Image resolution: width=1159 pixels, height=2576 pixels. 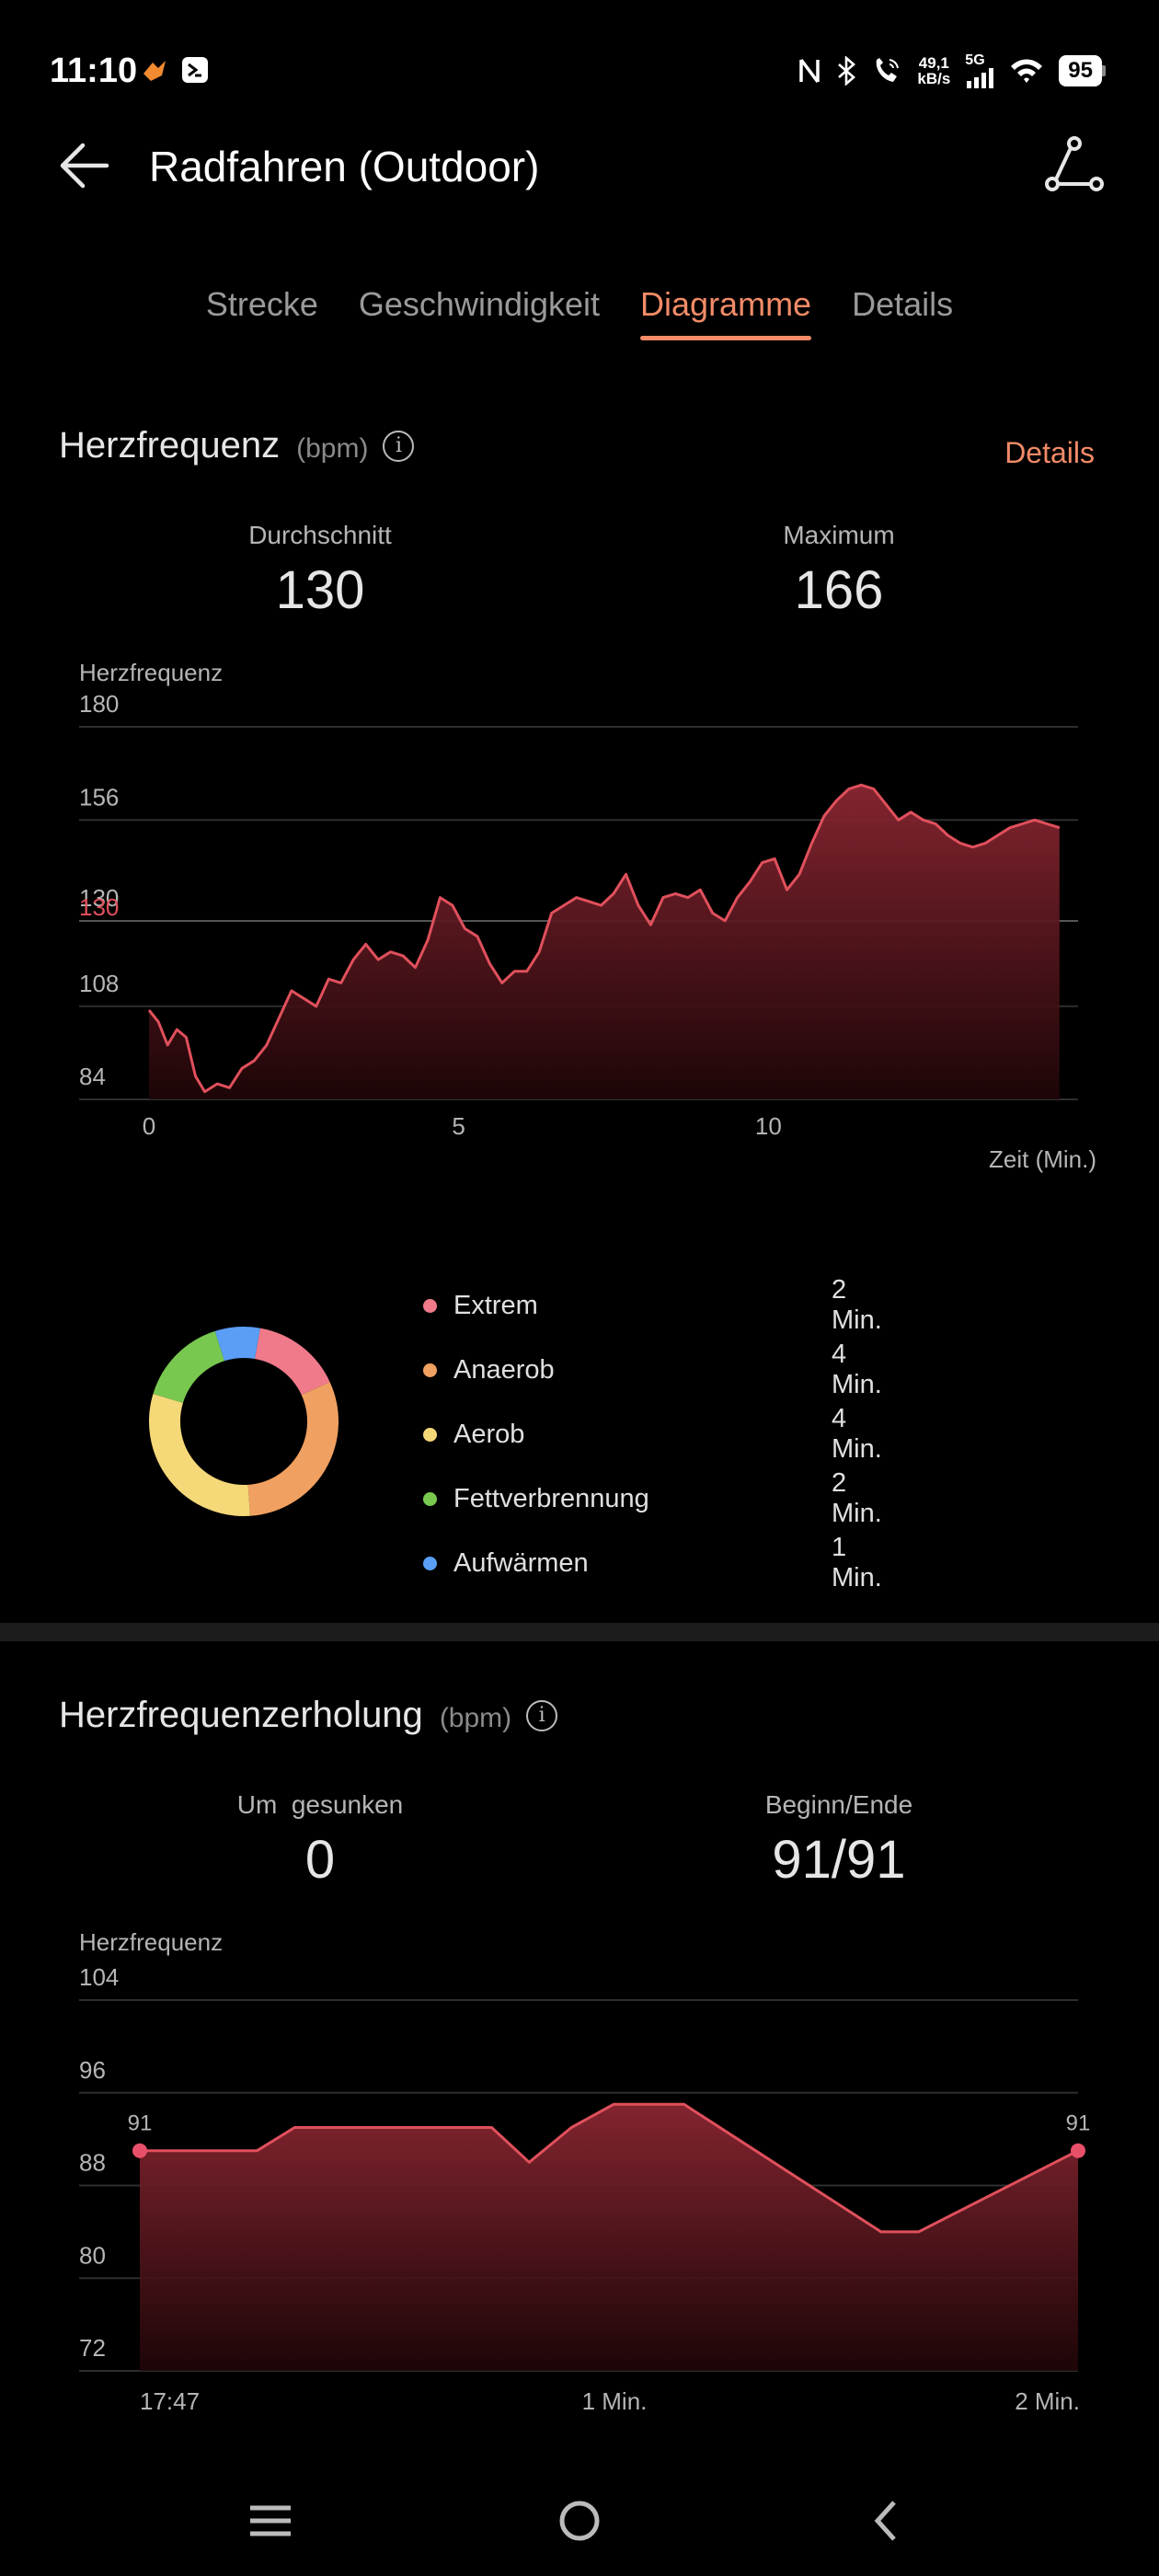 What do you see at coordinates (1078, 2150) in the screenshot?
I see `recovery-end-marker` at bounding box center [1078, 2150].